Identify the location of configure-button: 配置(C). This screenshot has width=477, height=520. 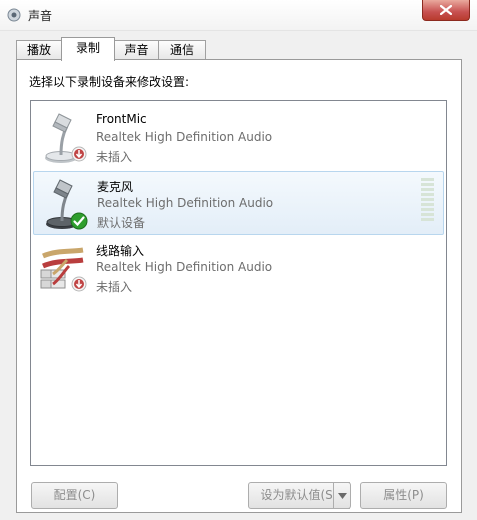
(74, 495).